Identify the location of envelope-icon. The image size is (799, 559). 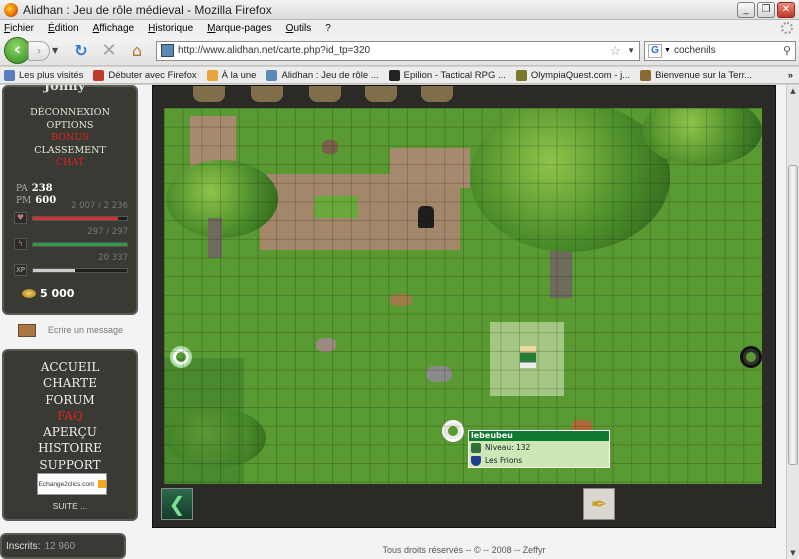
(27, 330).